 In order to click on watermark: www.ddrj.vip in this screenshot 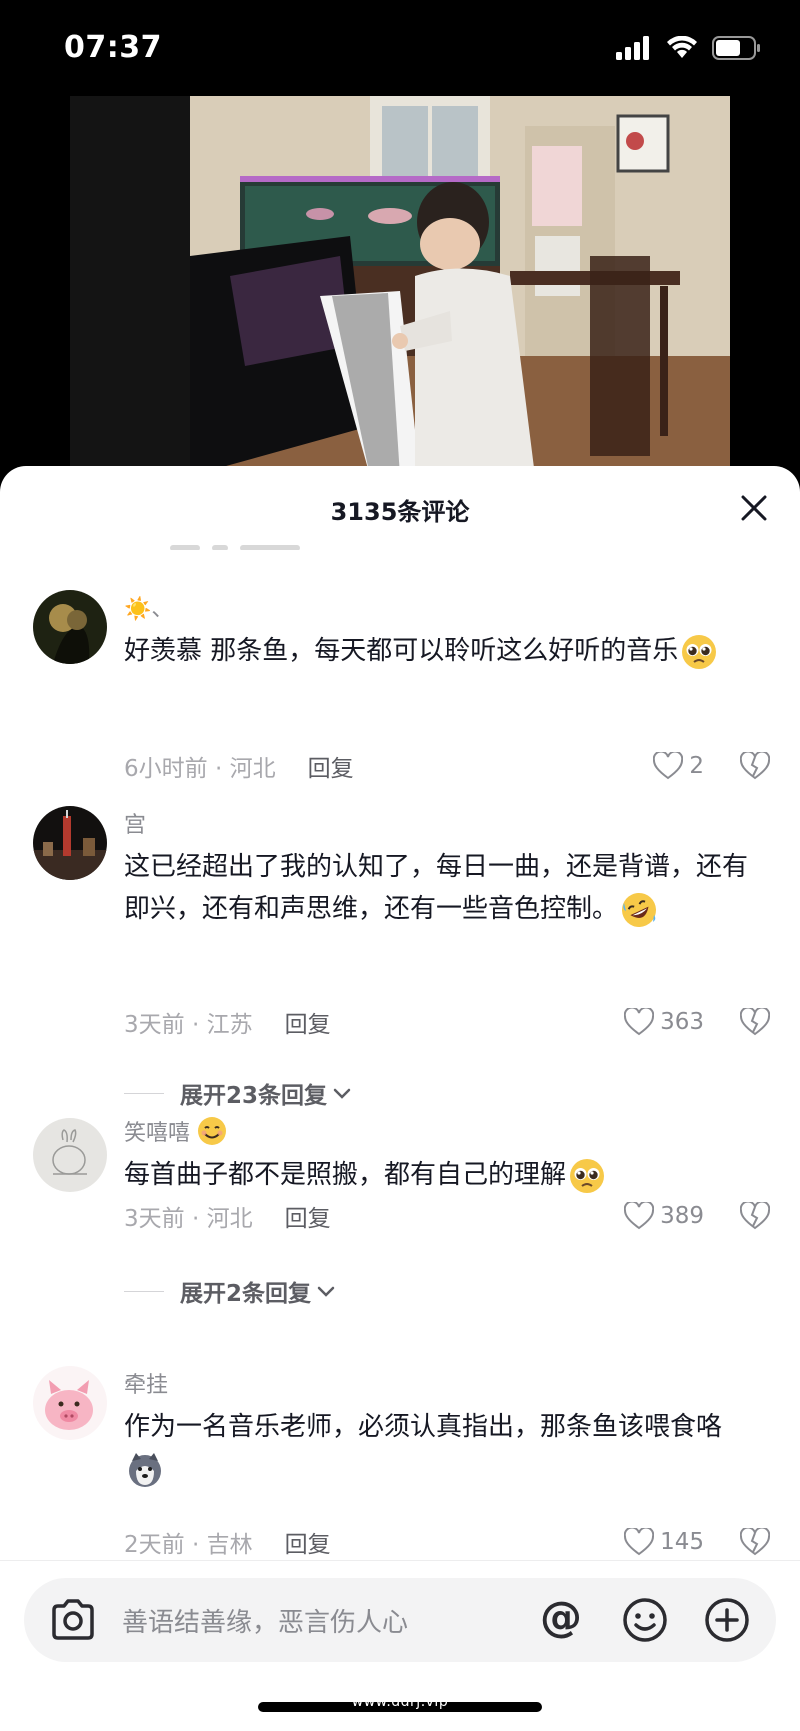, I will do `click(400, 1702)`.